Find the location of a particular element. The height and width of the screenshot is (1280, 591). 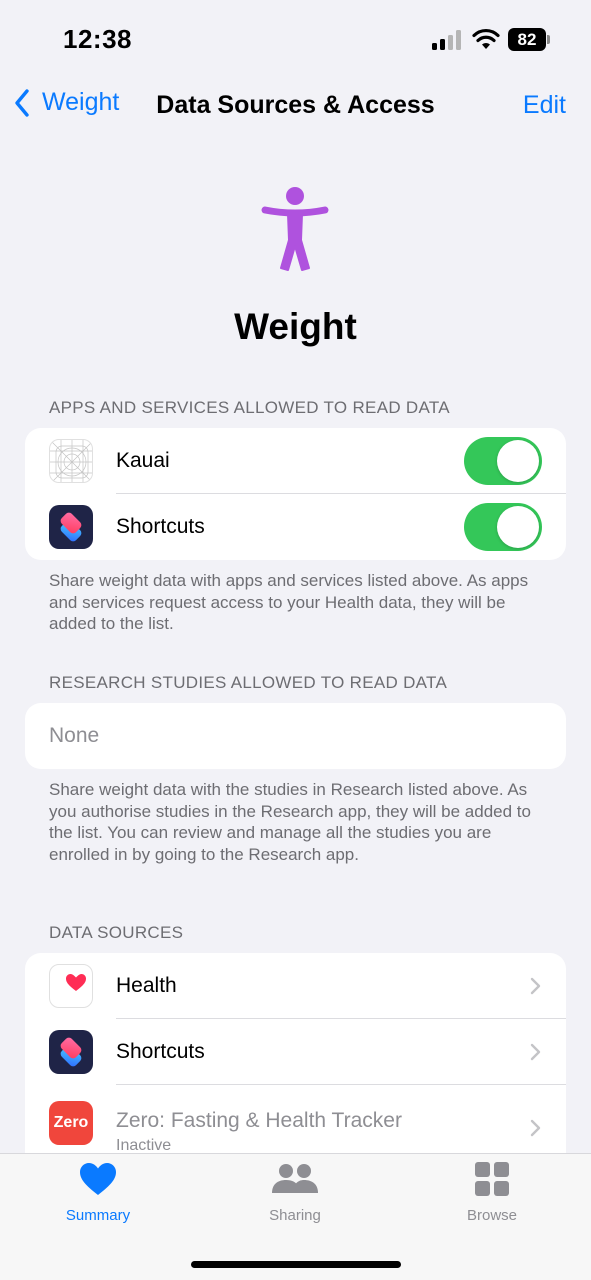

tab-label: Sharing is located at coordinates (295, 1215).